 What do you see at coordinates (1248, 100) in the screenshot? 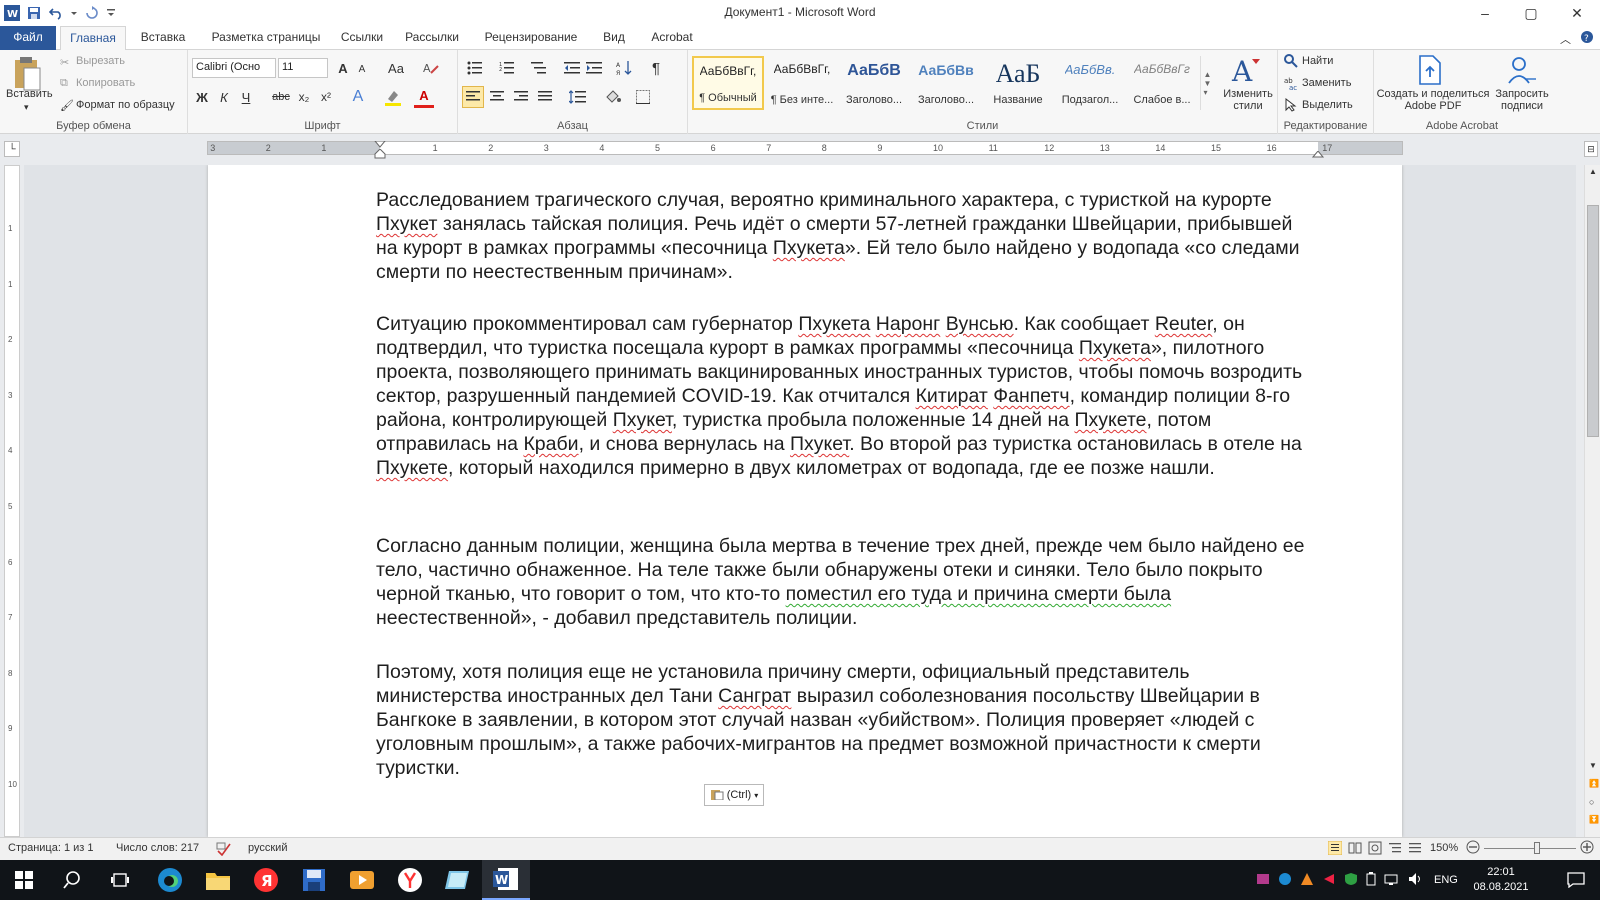
I see `change-styles-button: Изменить стили` at bounding box center [1248, 100].